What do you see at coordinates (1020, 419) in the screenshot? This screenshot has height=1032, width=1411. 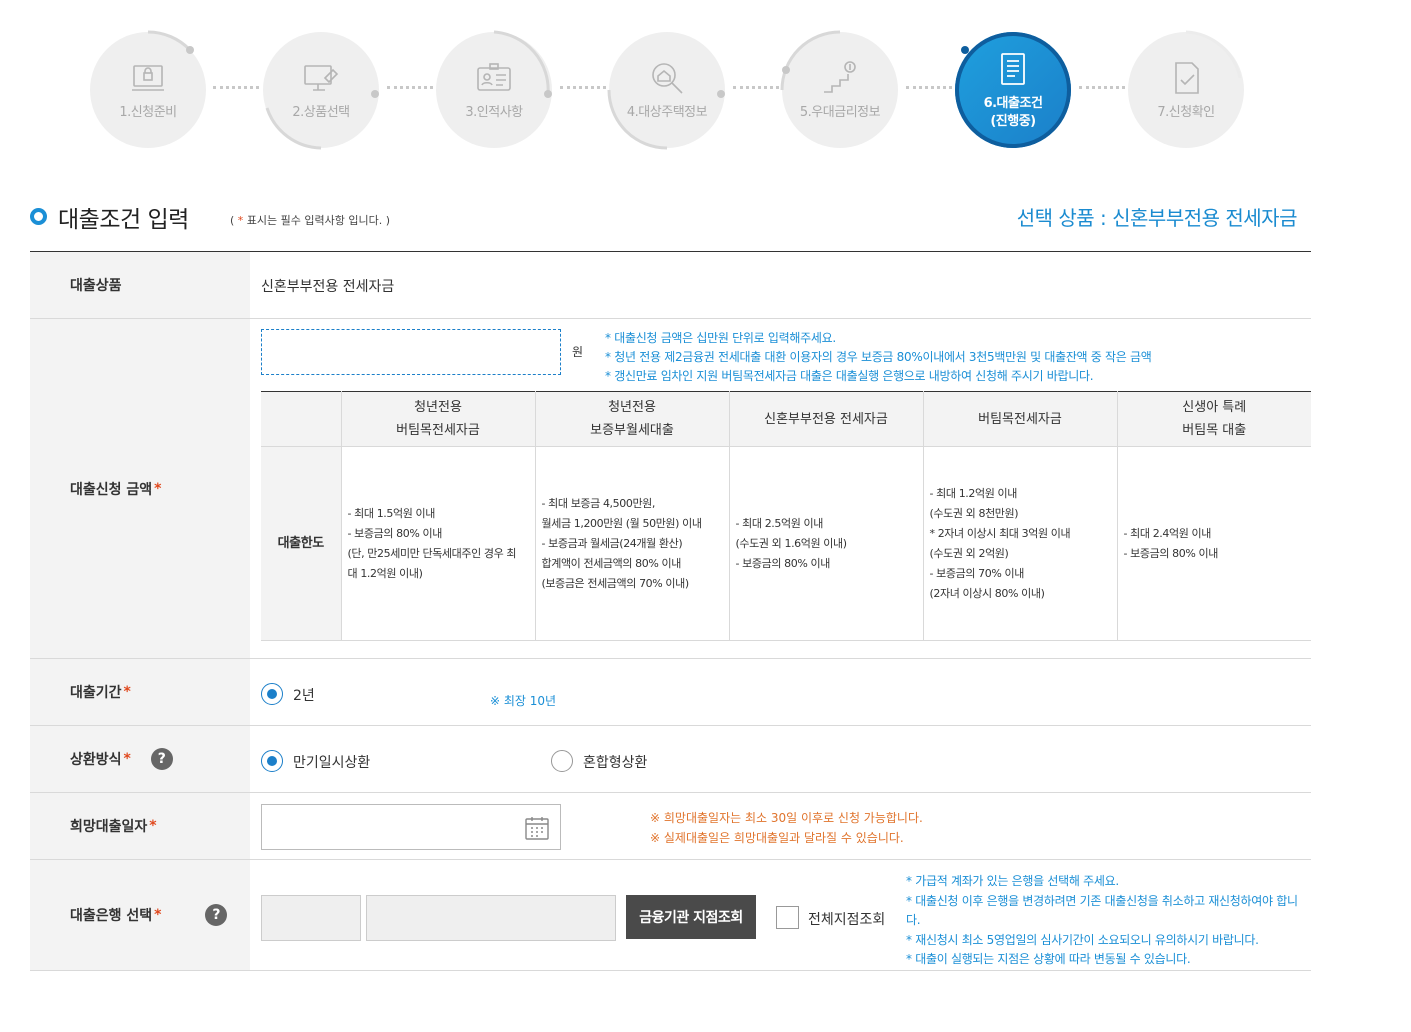 I see `col-header: 버팀목전세자금` at bounding box center [1020, 419].